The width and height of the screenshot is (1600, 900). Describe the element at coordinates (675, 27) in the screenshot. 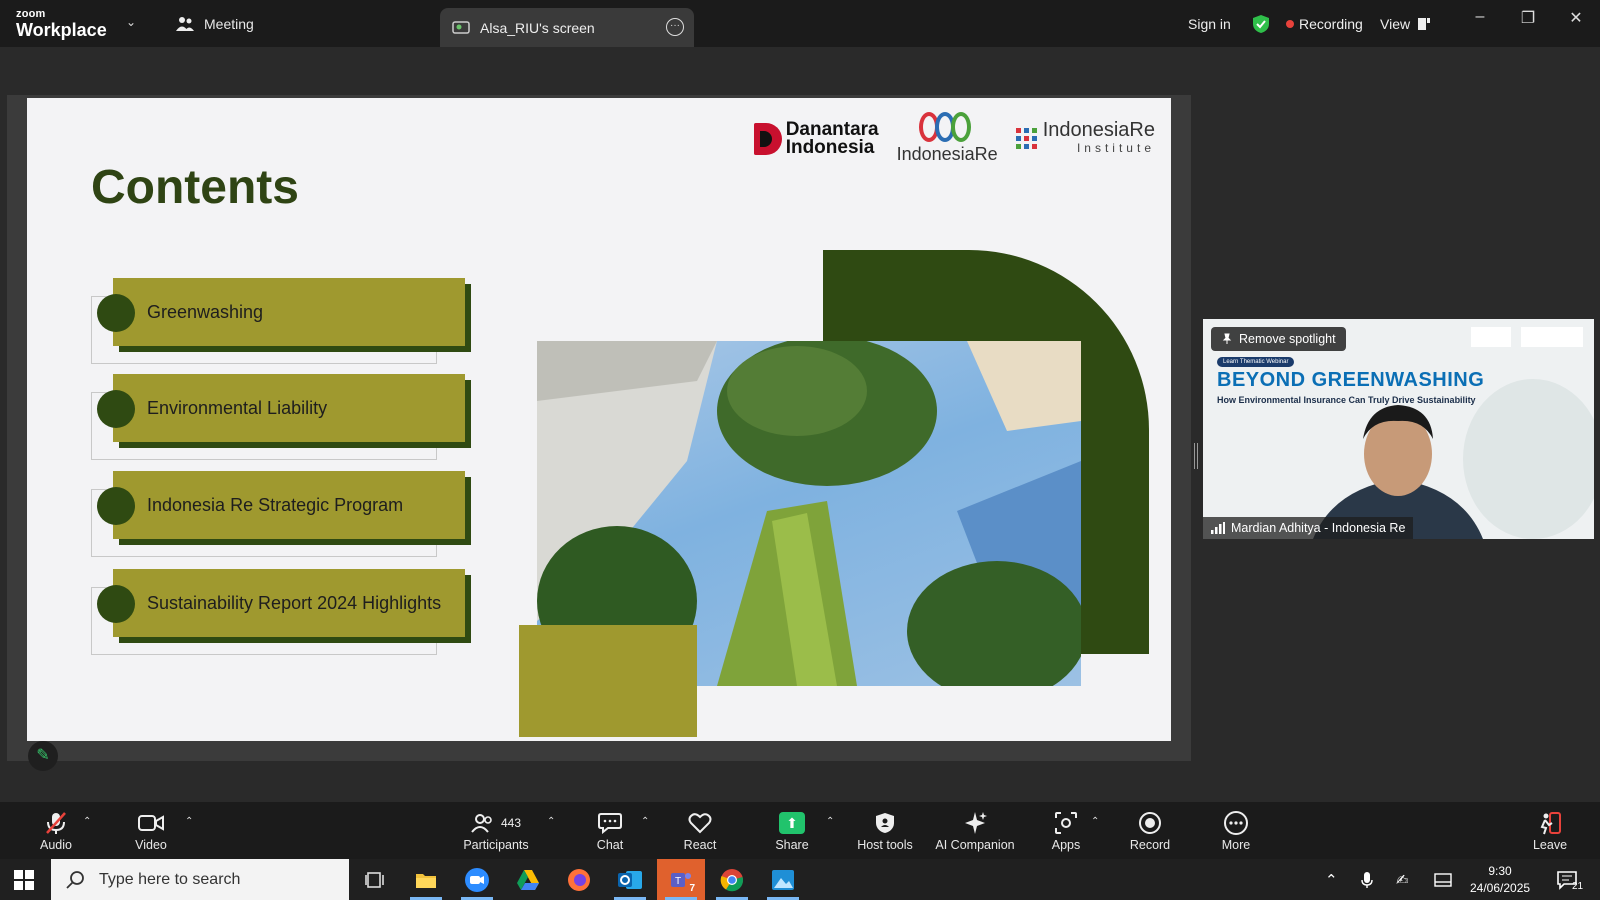

I see `more-options-icon: ···` at that location.